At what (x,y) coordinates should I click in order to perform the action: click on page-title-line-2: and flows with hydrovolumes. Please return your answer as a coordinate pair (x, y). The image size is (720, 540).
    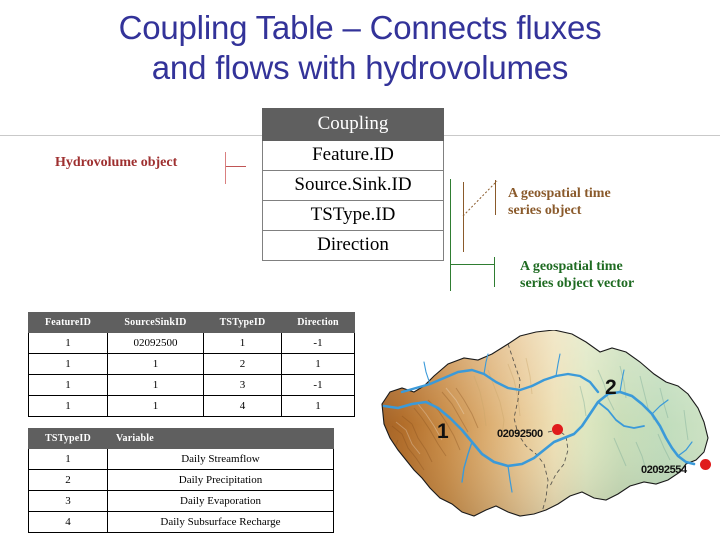
    Looking at the image, I should click on (360, 67).